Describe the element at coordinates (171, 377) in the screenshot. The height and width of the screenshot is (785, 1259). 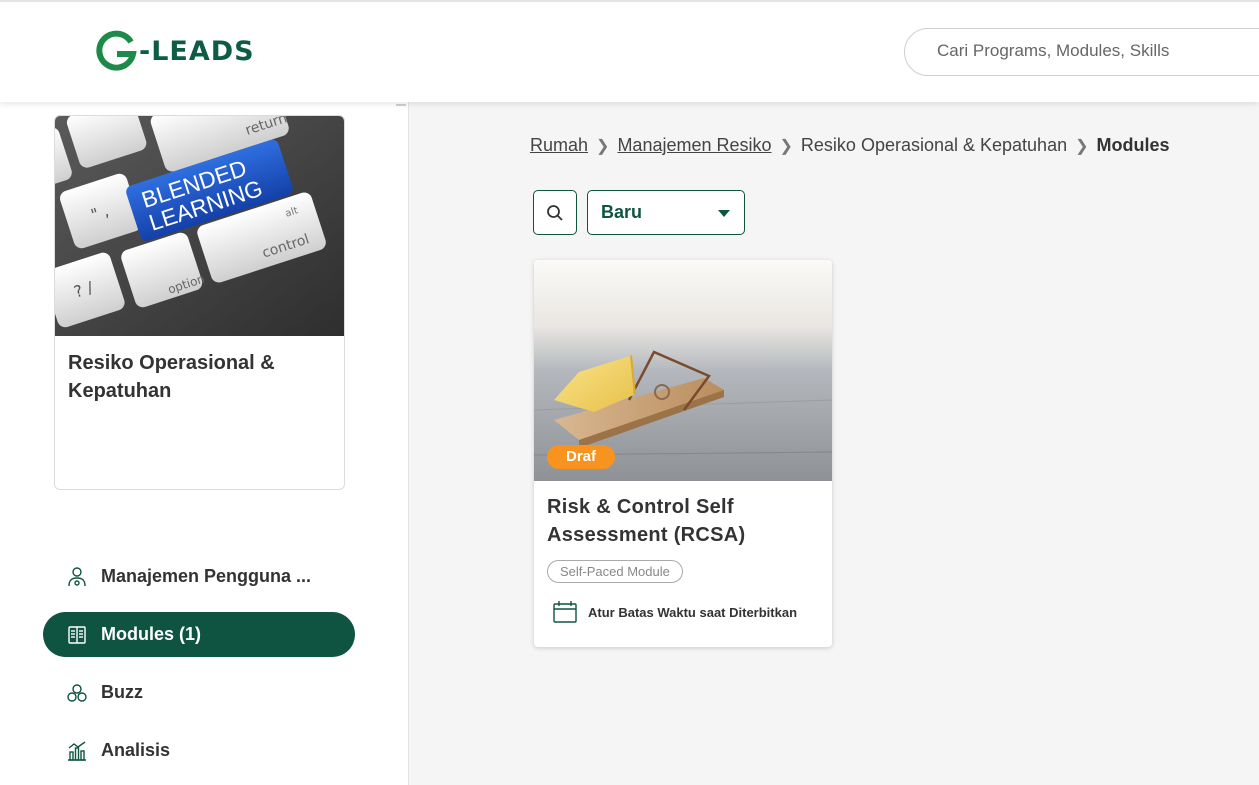
I see `program-title: Resiko Operasional & Kepatuhan` at that location.